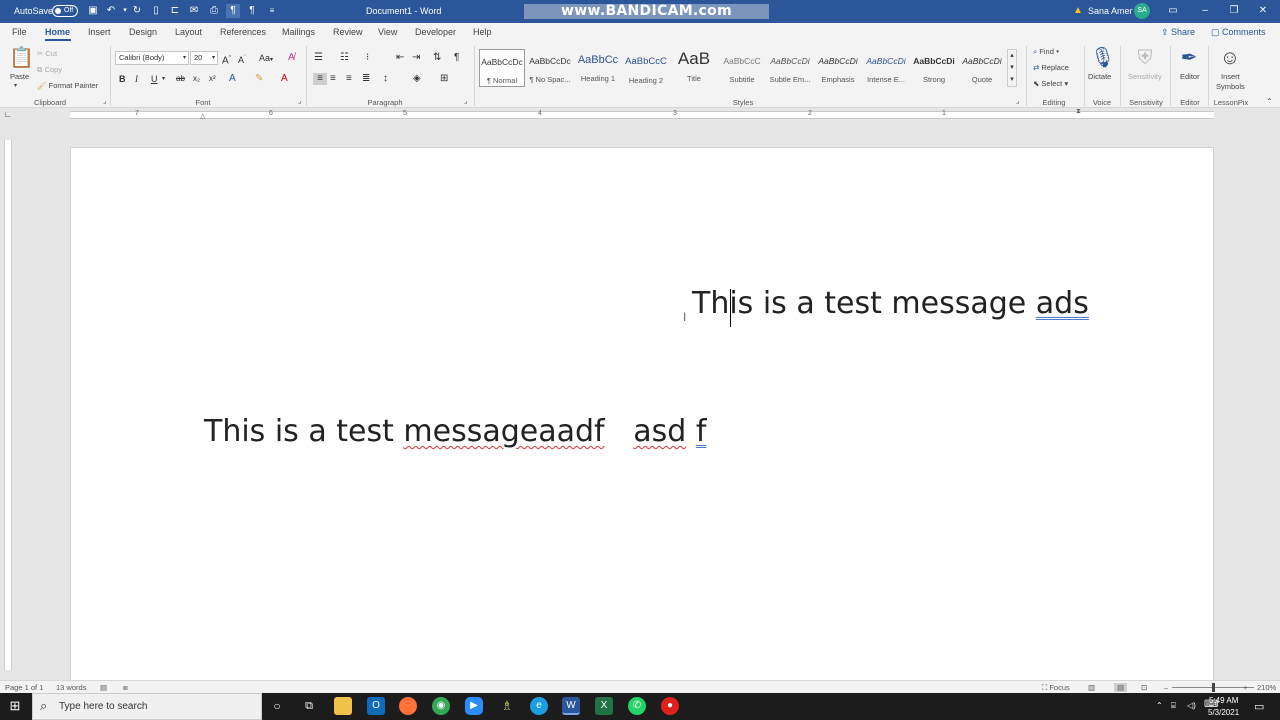  Describe the element at coordinates (1110, 11) in the screenshot. I see `user-name: Sana Amer` at that location.